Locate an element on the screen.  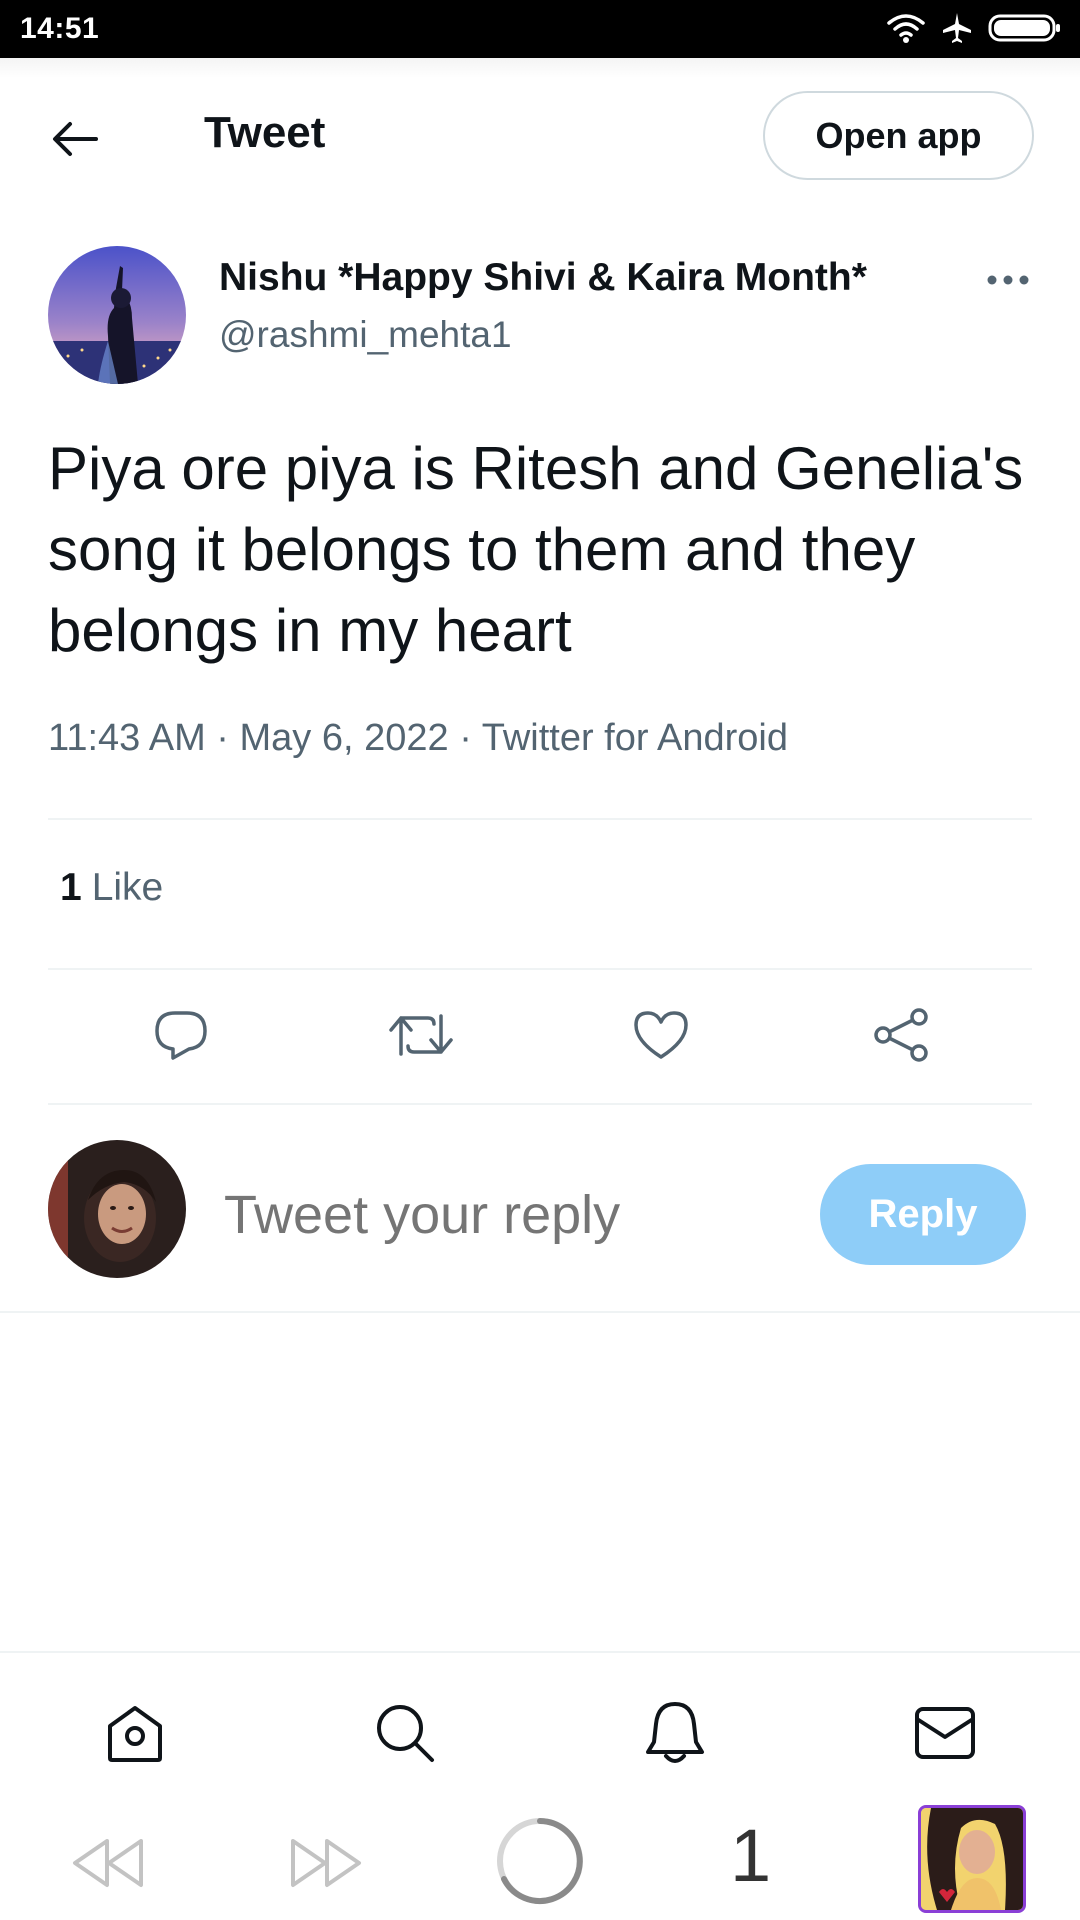
loading-spinner-icon is located at coordinates (540, 1863).